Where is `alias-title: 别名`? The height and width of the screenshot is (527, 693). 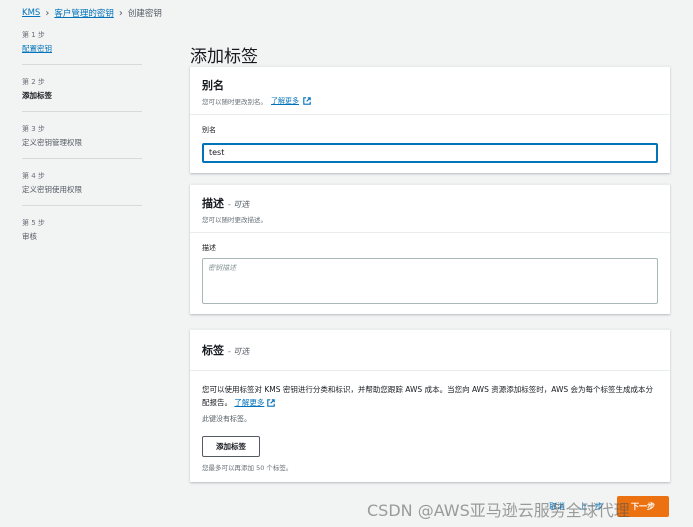 alias-title: 别名 is located at coordinates (213, 85).